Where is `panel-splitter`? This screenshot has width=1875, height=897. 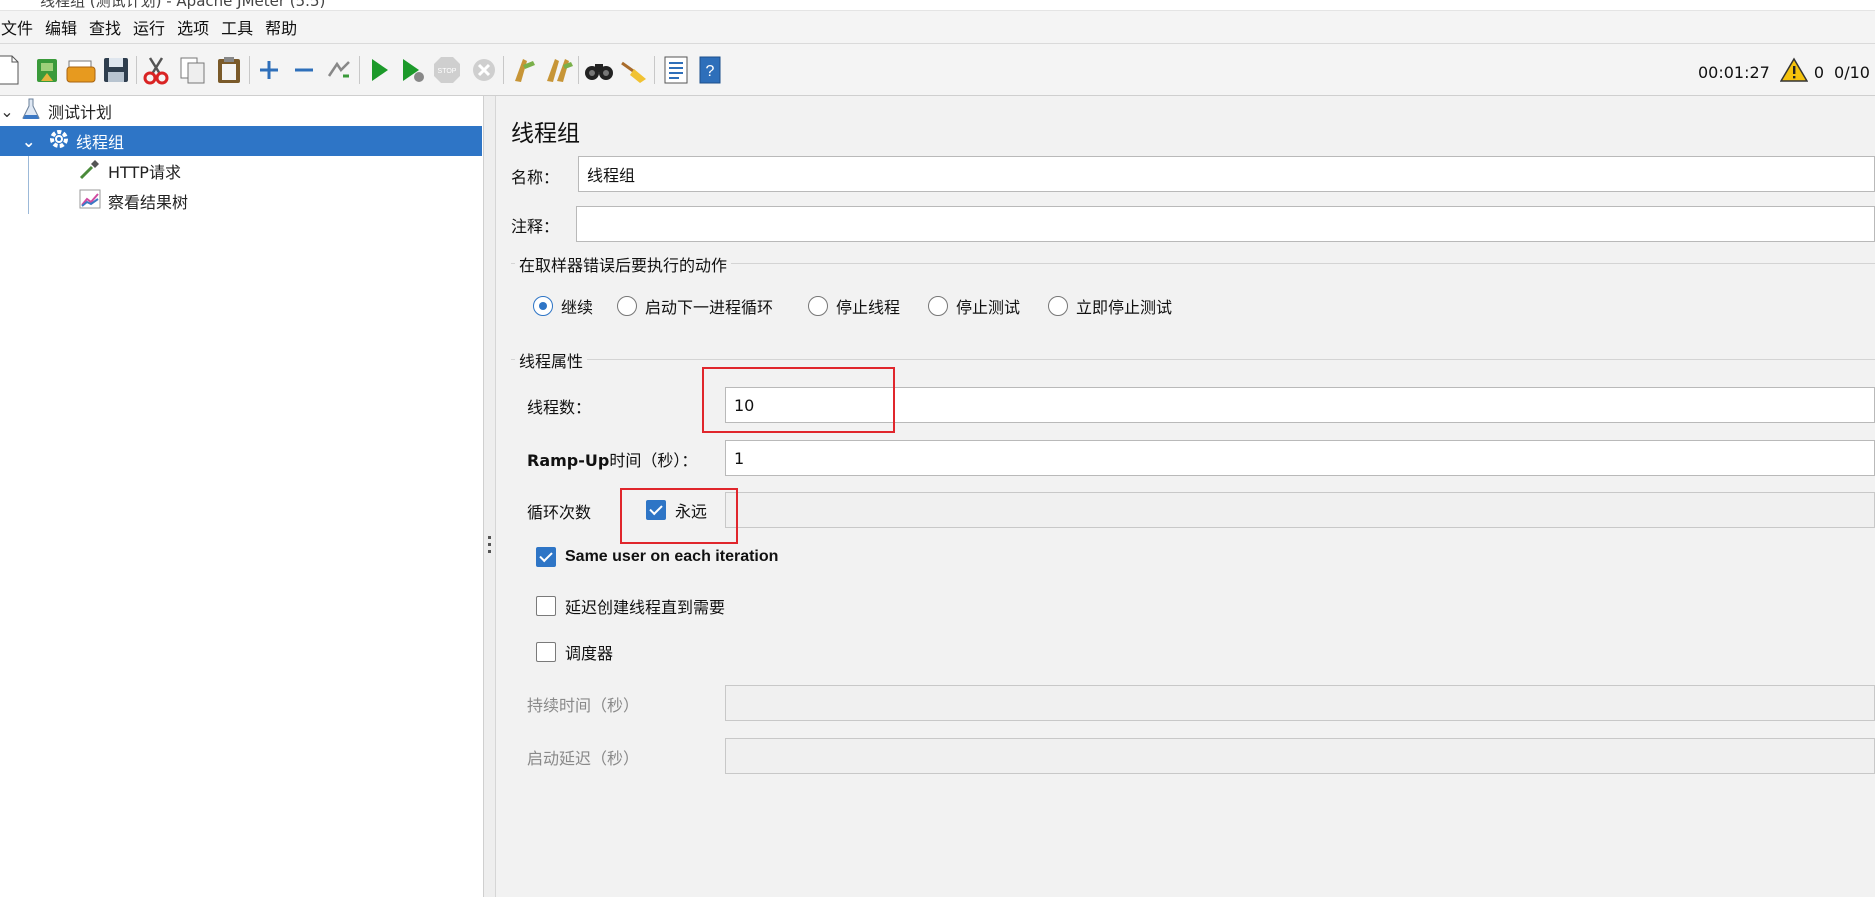 panel-splitter is located at coordinates (490, 496).